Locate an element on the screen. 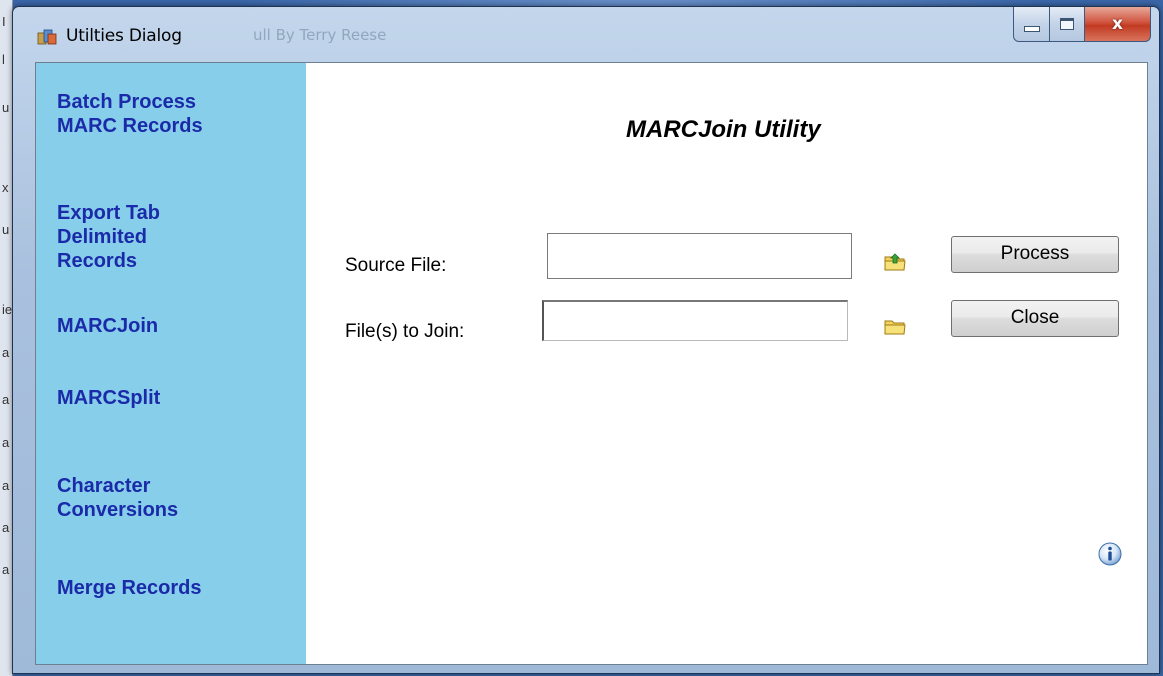 This screenshot has width=1163, height=676. source-file-input is located at coordinates (699, 256).